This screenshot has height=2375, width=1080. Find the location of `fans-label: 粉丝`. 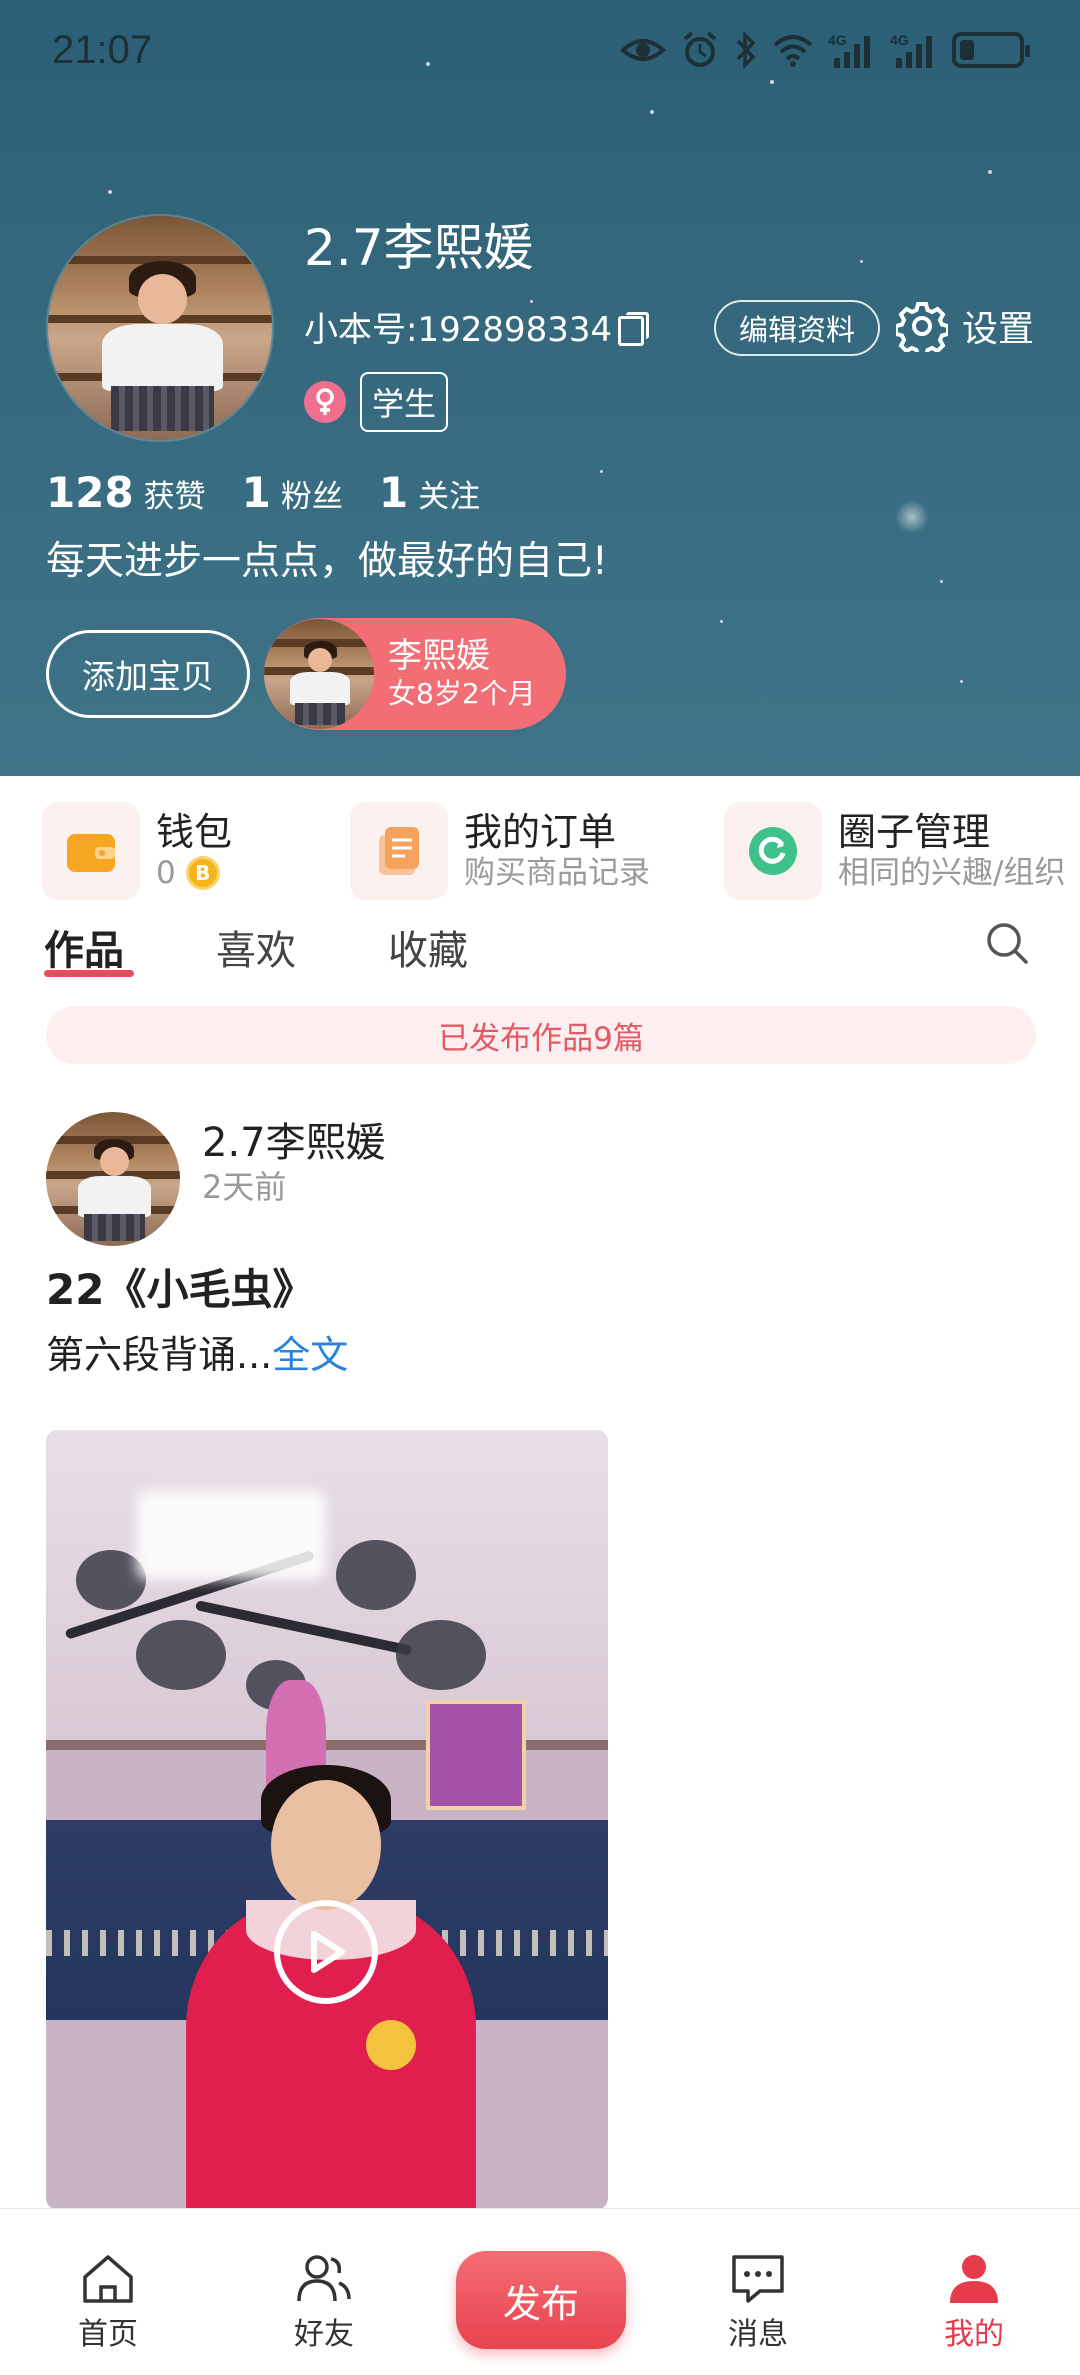

fans-label: 粉丝 is located at coordinates (311, 497).